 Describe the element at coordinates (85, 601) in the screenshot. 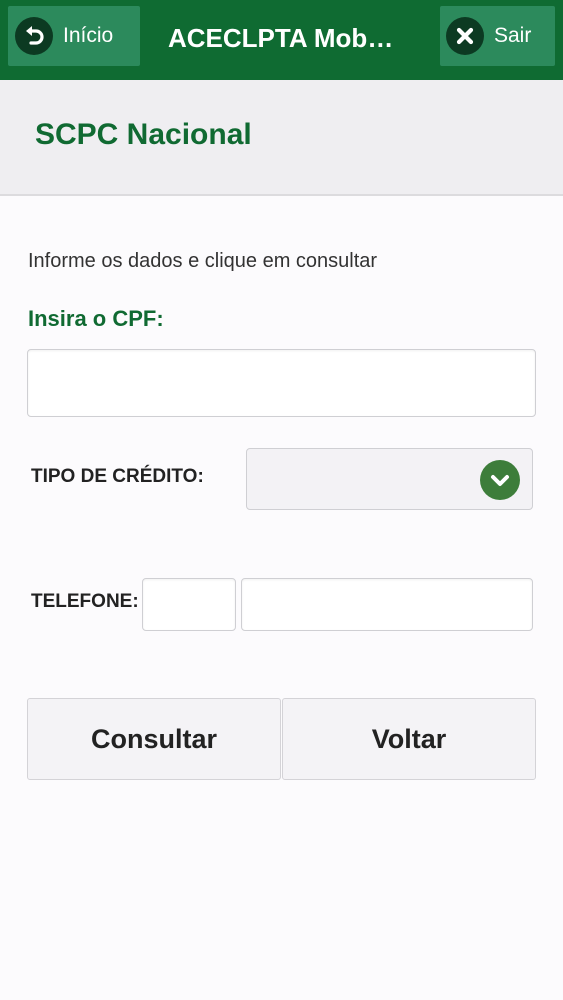

I see `phone-label: TELEFONE:` at that location.